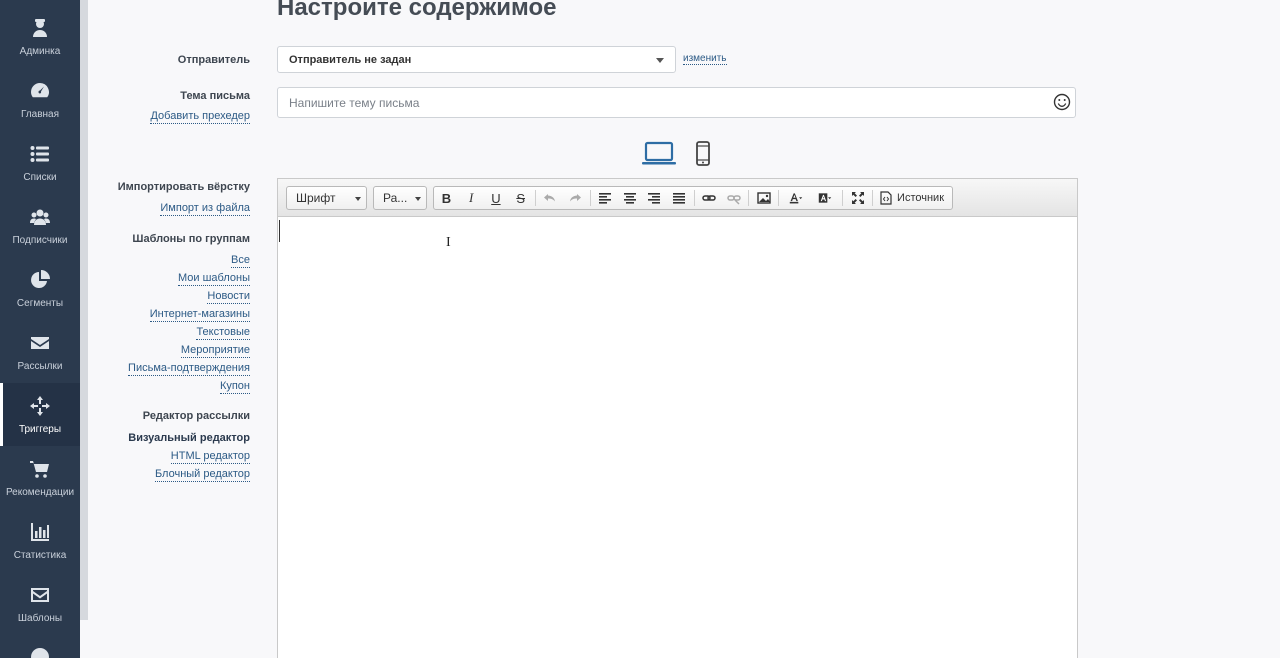  I want to click on admin-icon, so click(40, 28).